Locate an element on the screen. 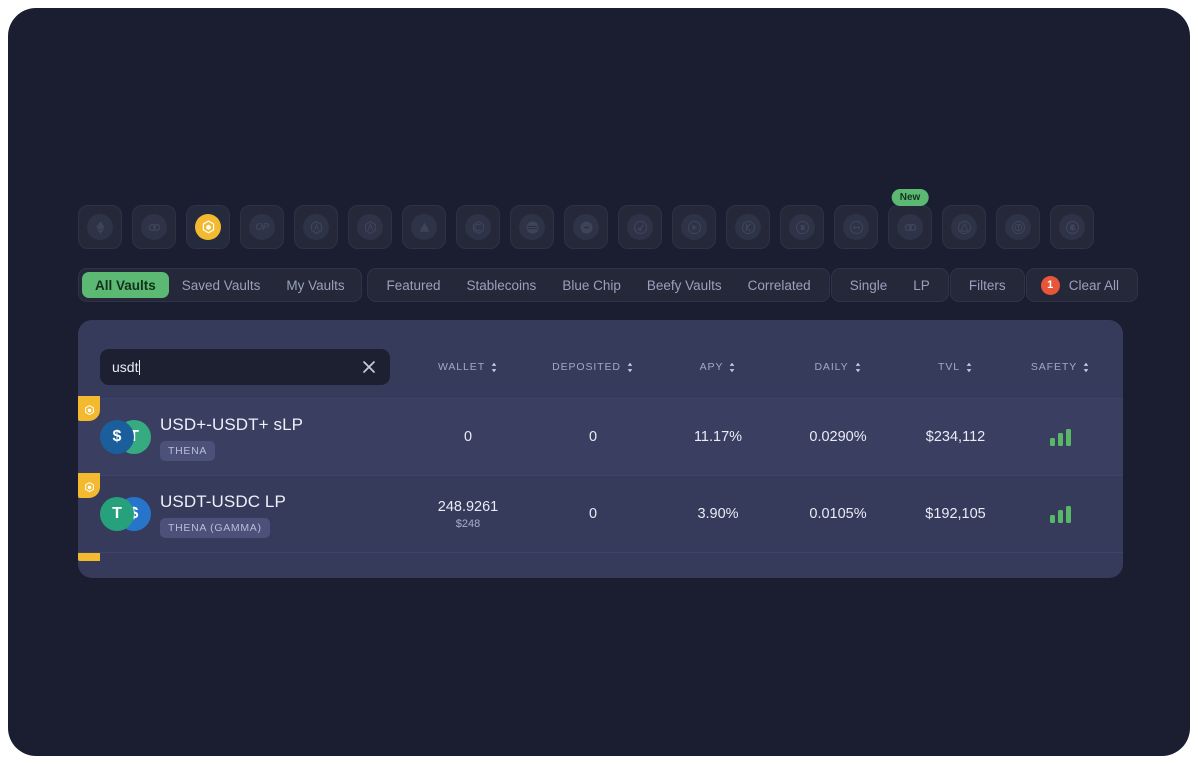  chain-button-arbitrum is located at coordinates (316, 227).